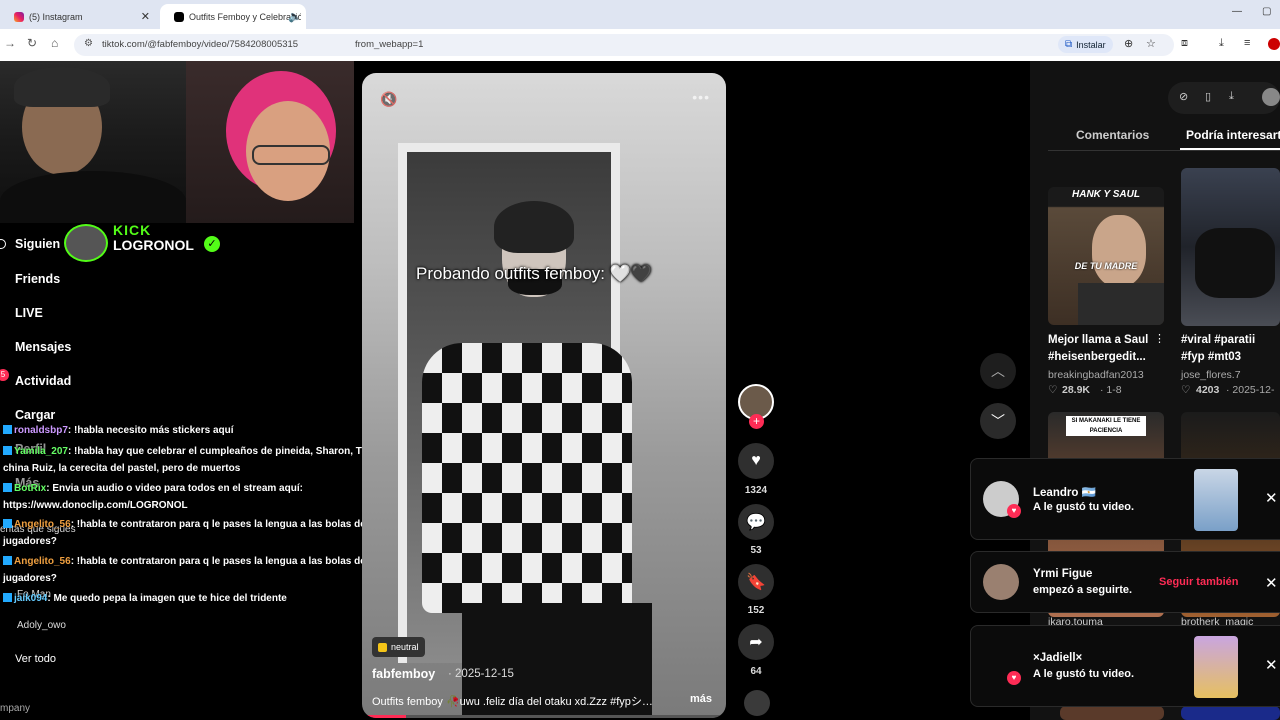 Image resolution: width=1280 pixels, height=720 pixels. What do you see at coordinates (79, 16) in the screenshot?
I see `tab-instagram: (5) Instagram ✕` at bounding box center [79, 16].